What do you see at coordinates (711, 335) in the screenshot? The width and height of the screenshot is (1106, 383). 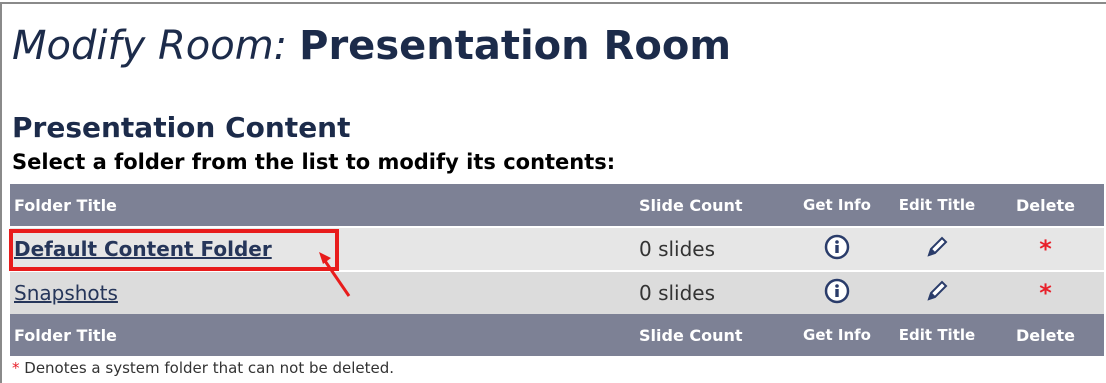 I see `footer-slide-count: Slide Count` at bounding box center [711, 335].